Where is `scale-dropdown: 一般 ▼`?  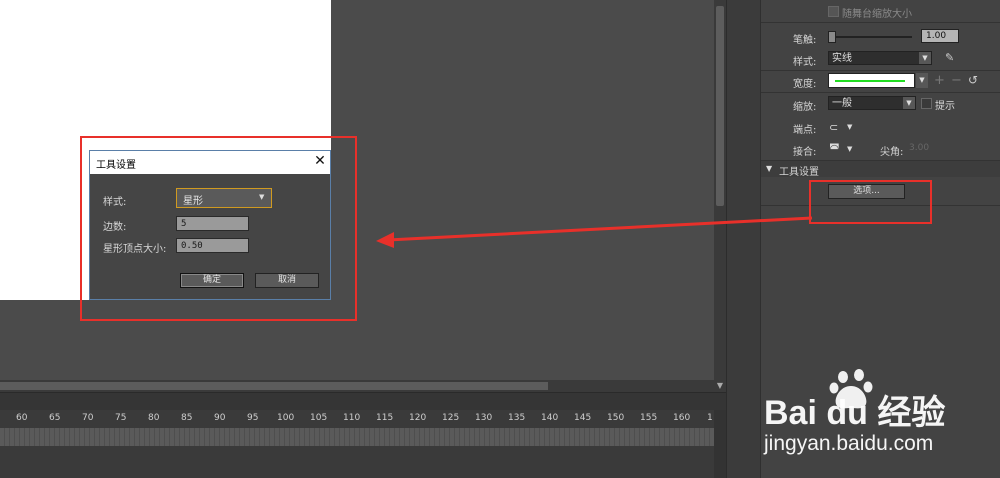
scale-dropdown: 一般 ▼ is located at coordinates (872, 103).